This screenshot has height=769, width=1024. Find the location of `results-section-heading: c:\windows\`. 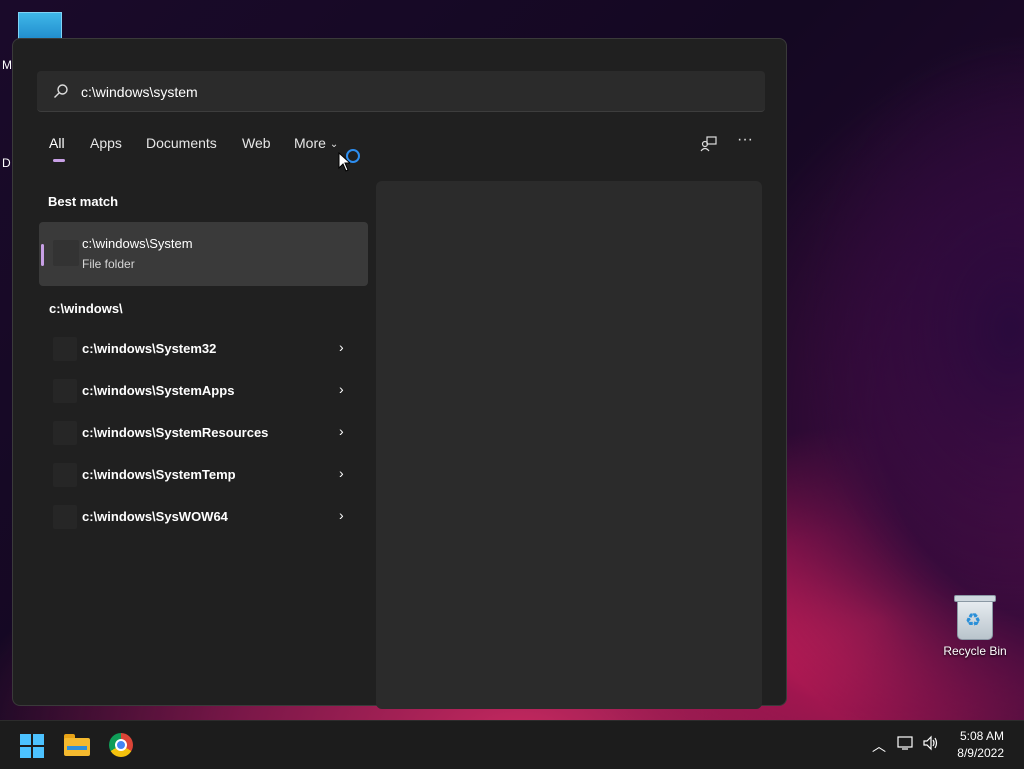

results-section-heading: c:\windows\ is located at coordinates (86, 308).